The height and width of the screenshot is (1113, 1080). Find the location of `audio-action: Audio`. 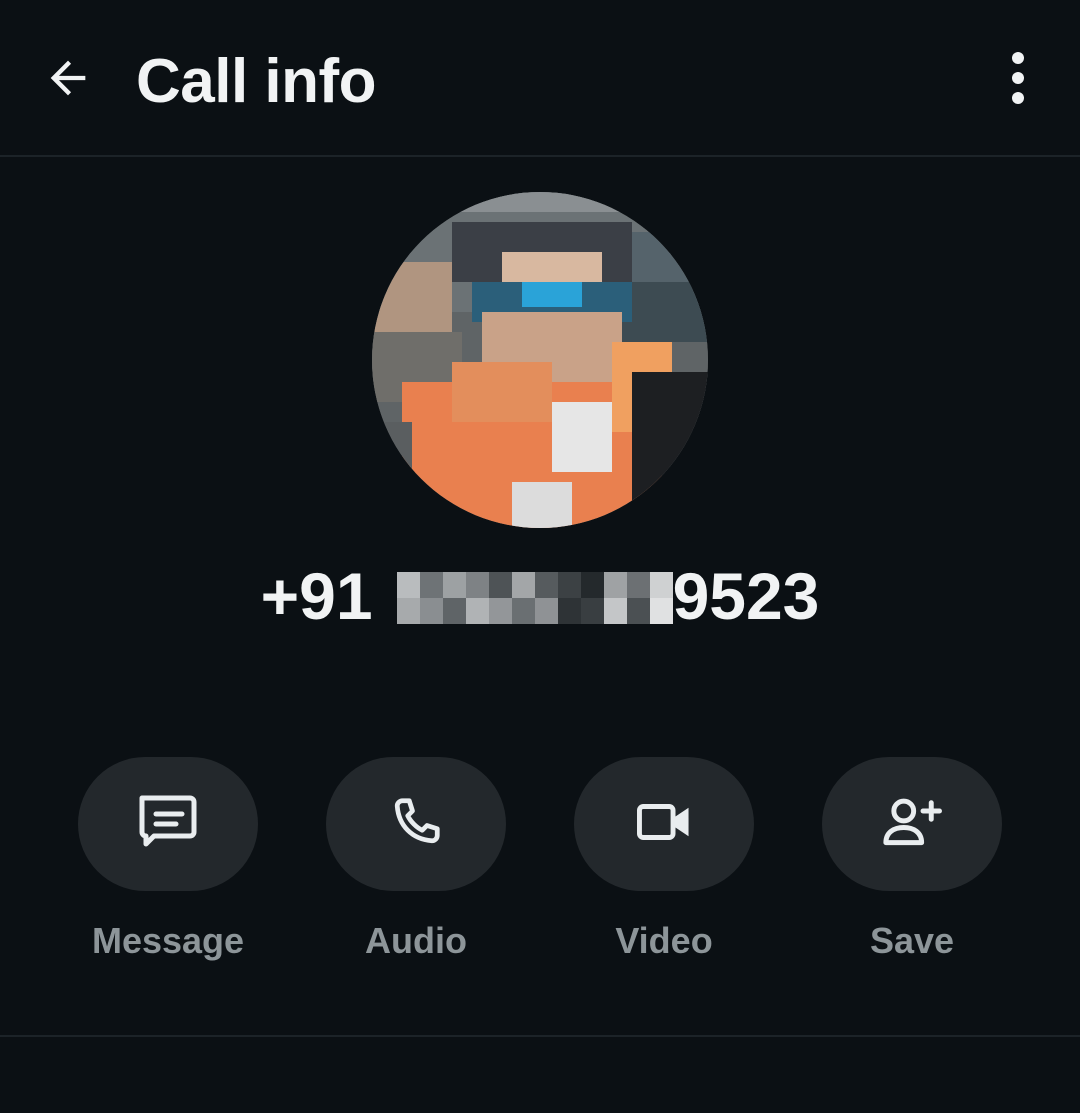

audio-action: Audio is located at coordinates (416, 867).